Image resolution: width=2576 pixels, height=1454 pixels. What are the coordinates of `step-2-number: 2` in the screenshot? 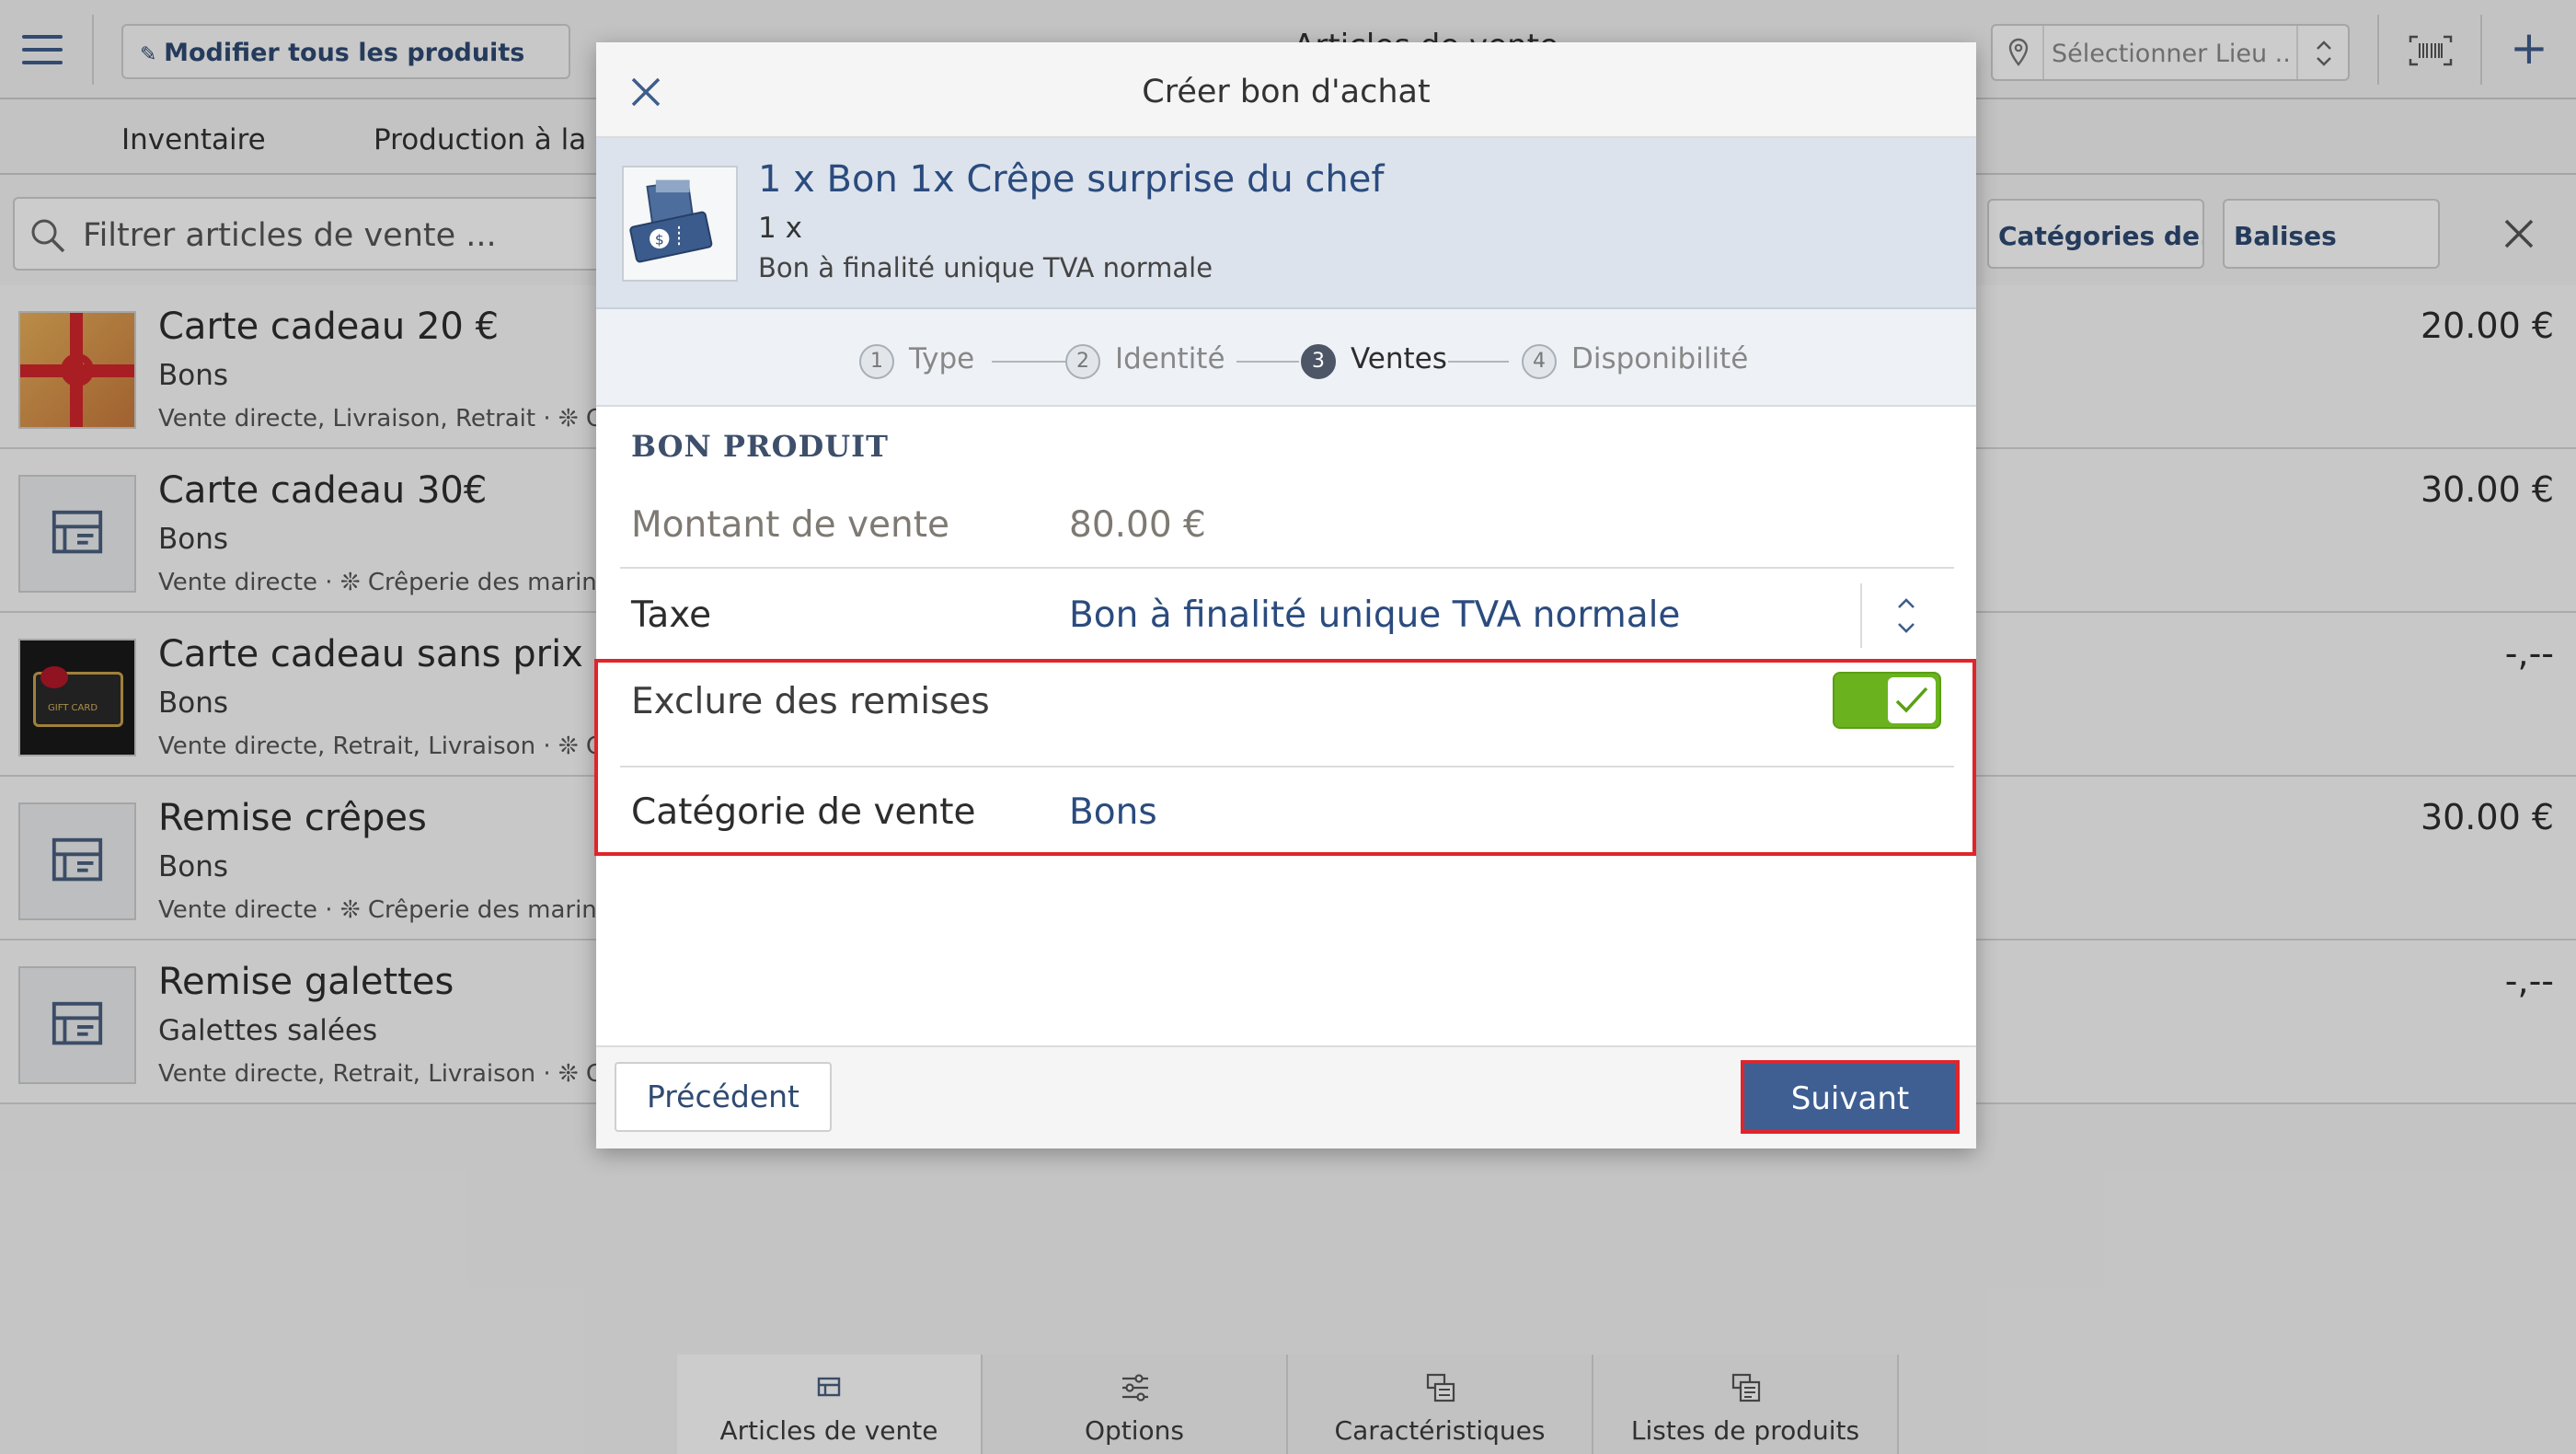 It's located at (1082, 361).